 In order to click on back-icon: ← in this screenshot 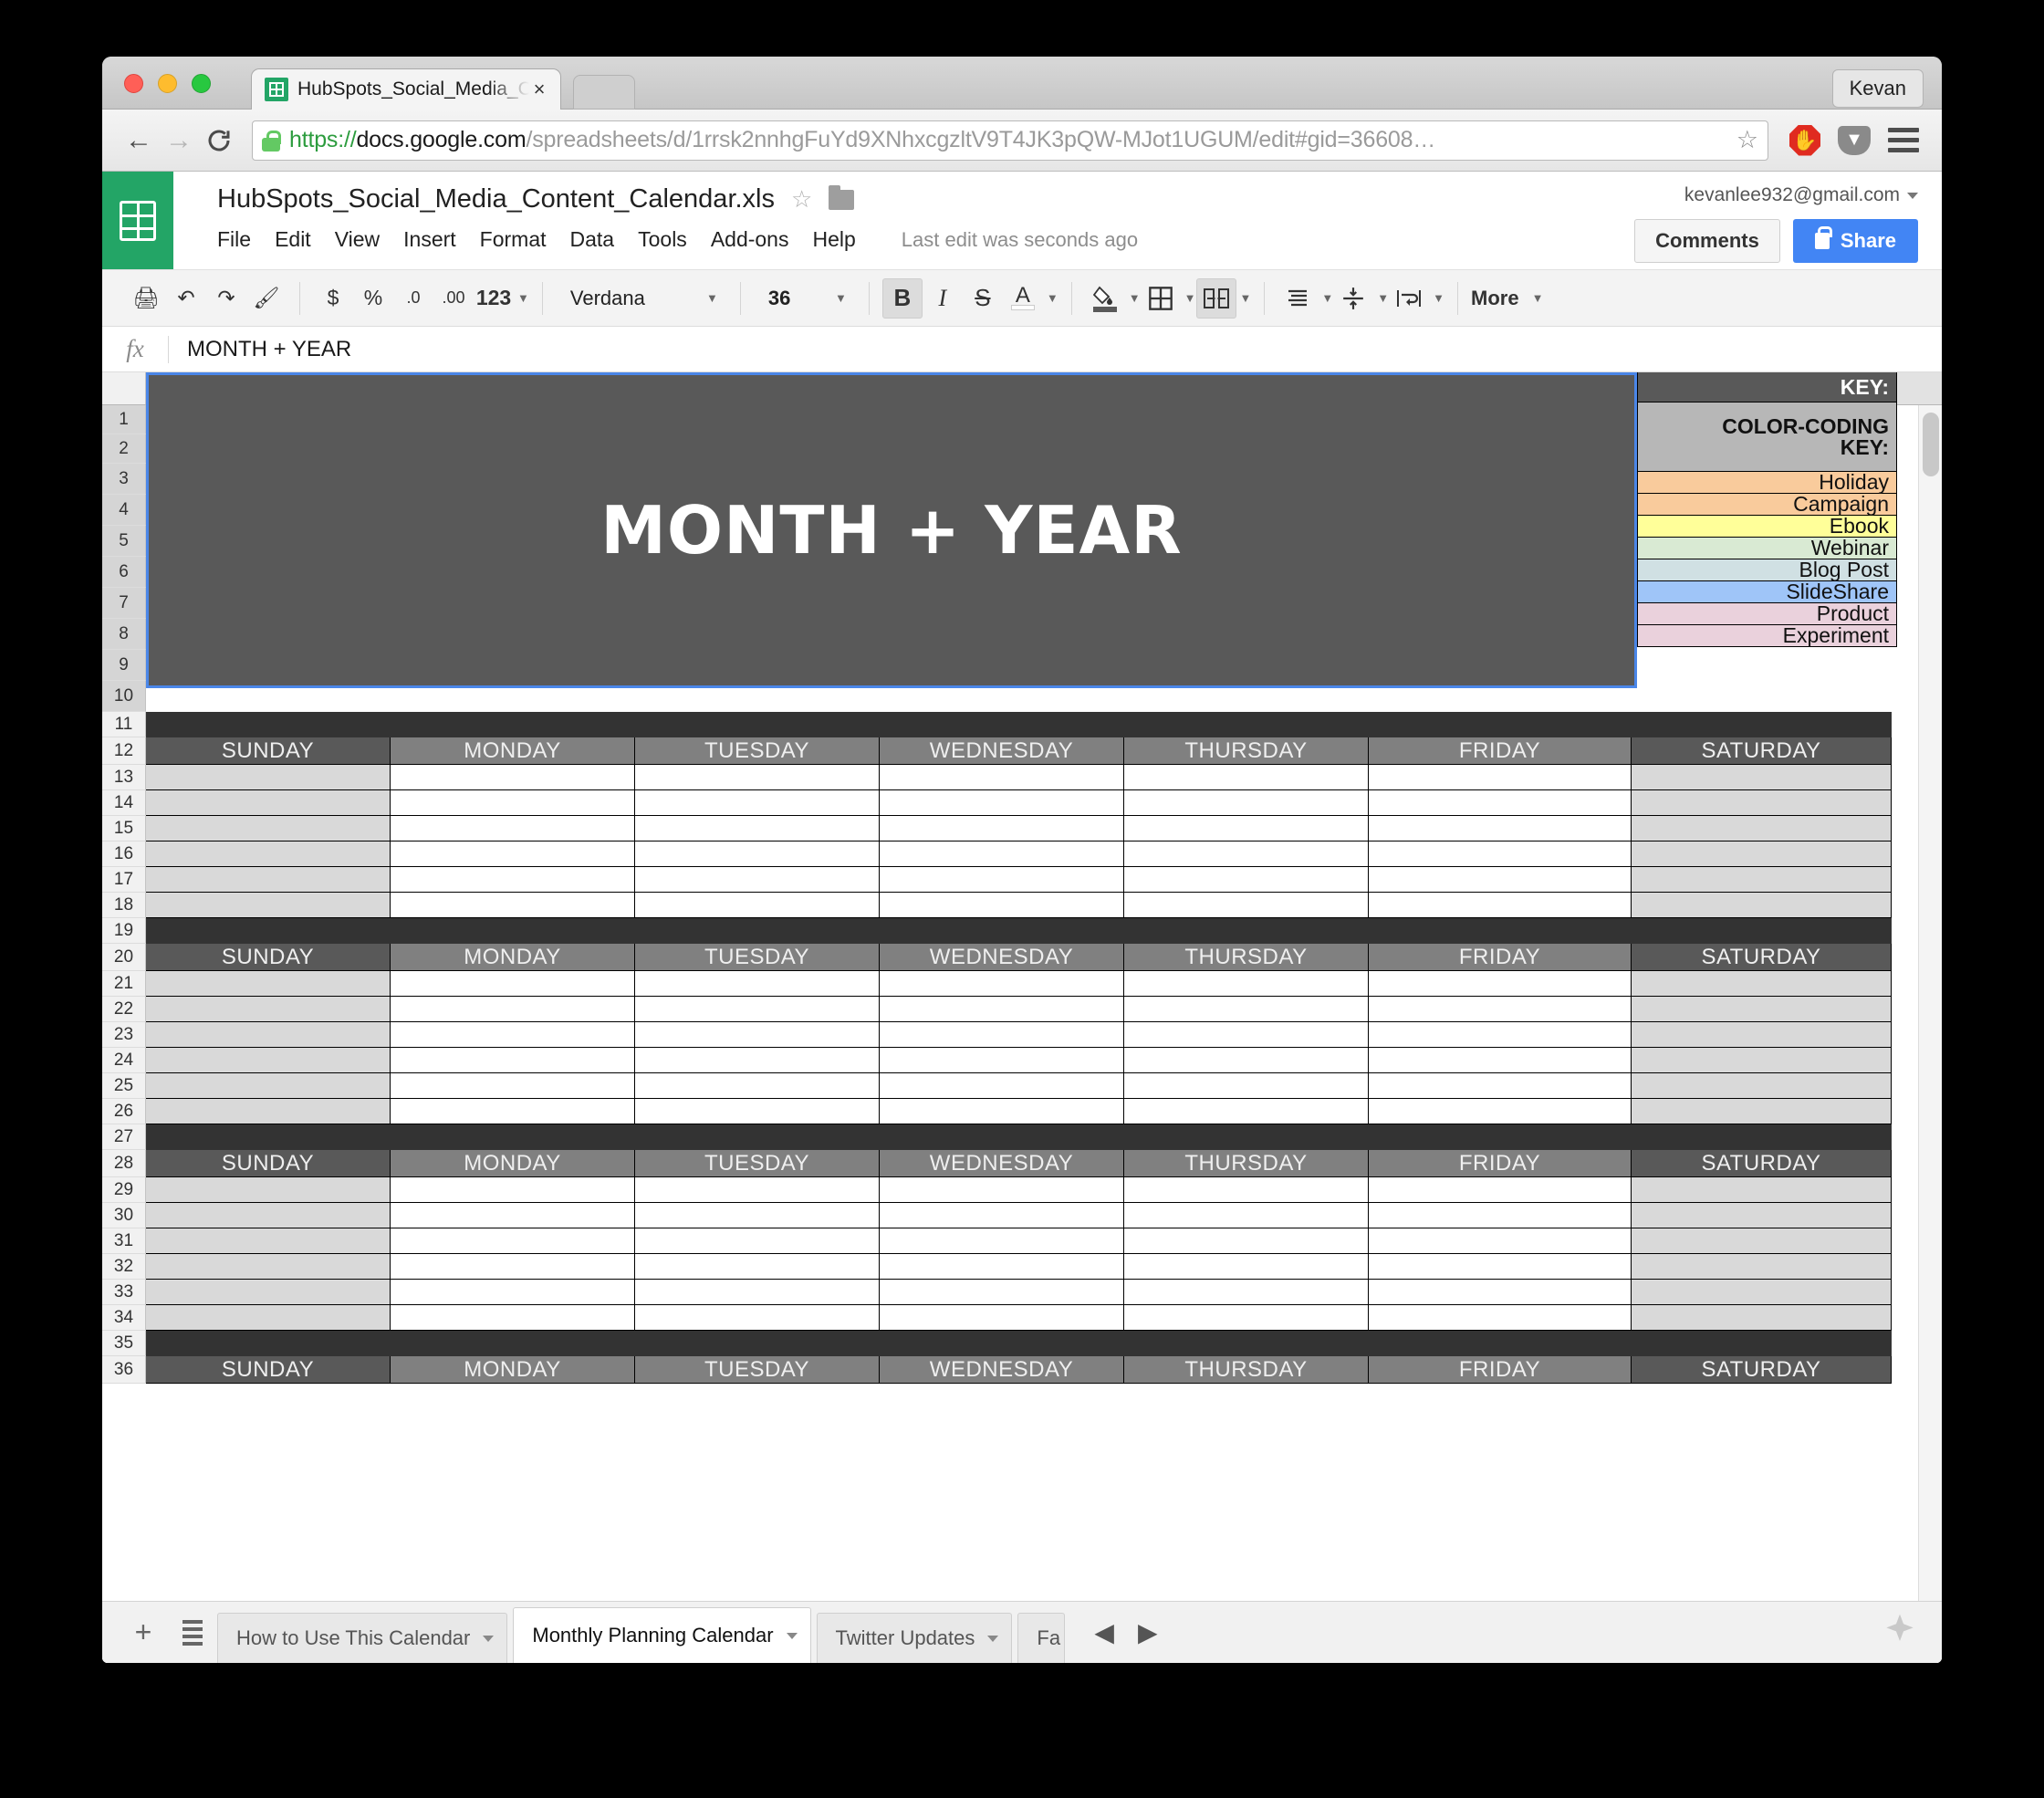, I will do `click(139, 140)`.